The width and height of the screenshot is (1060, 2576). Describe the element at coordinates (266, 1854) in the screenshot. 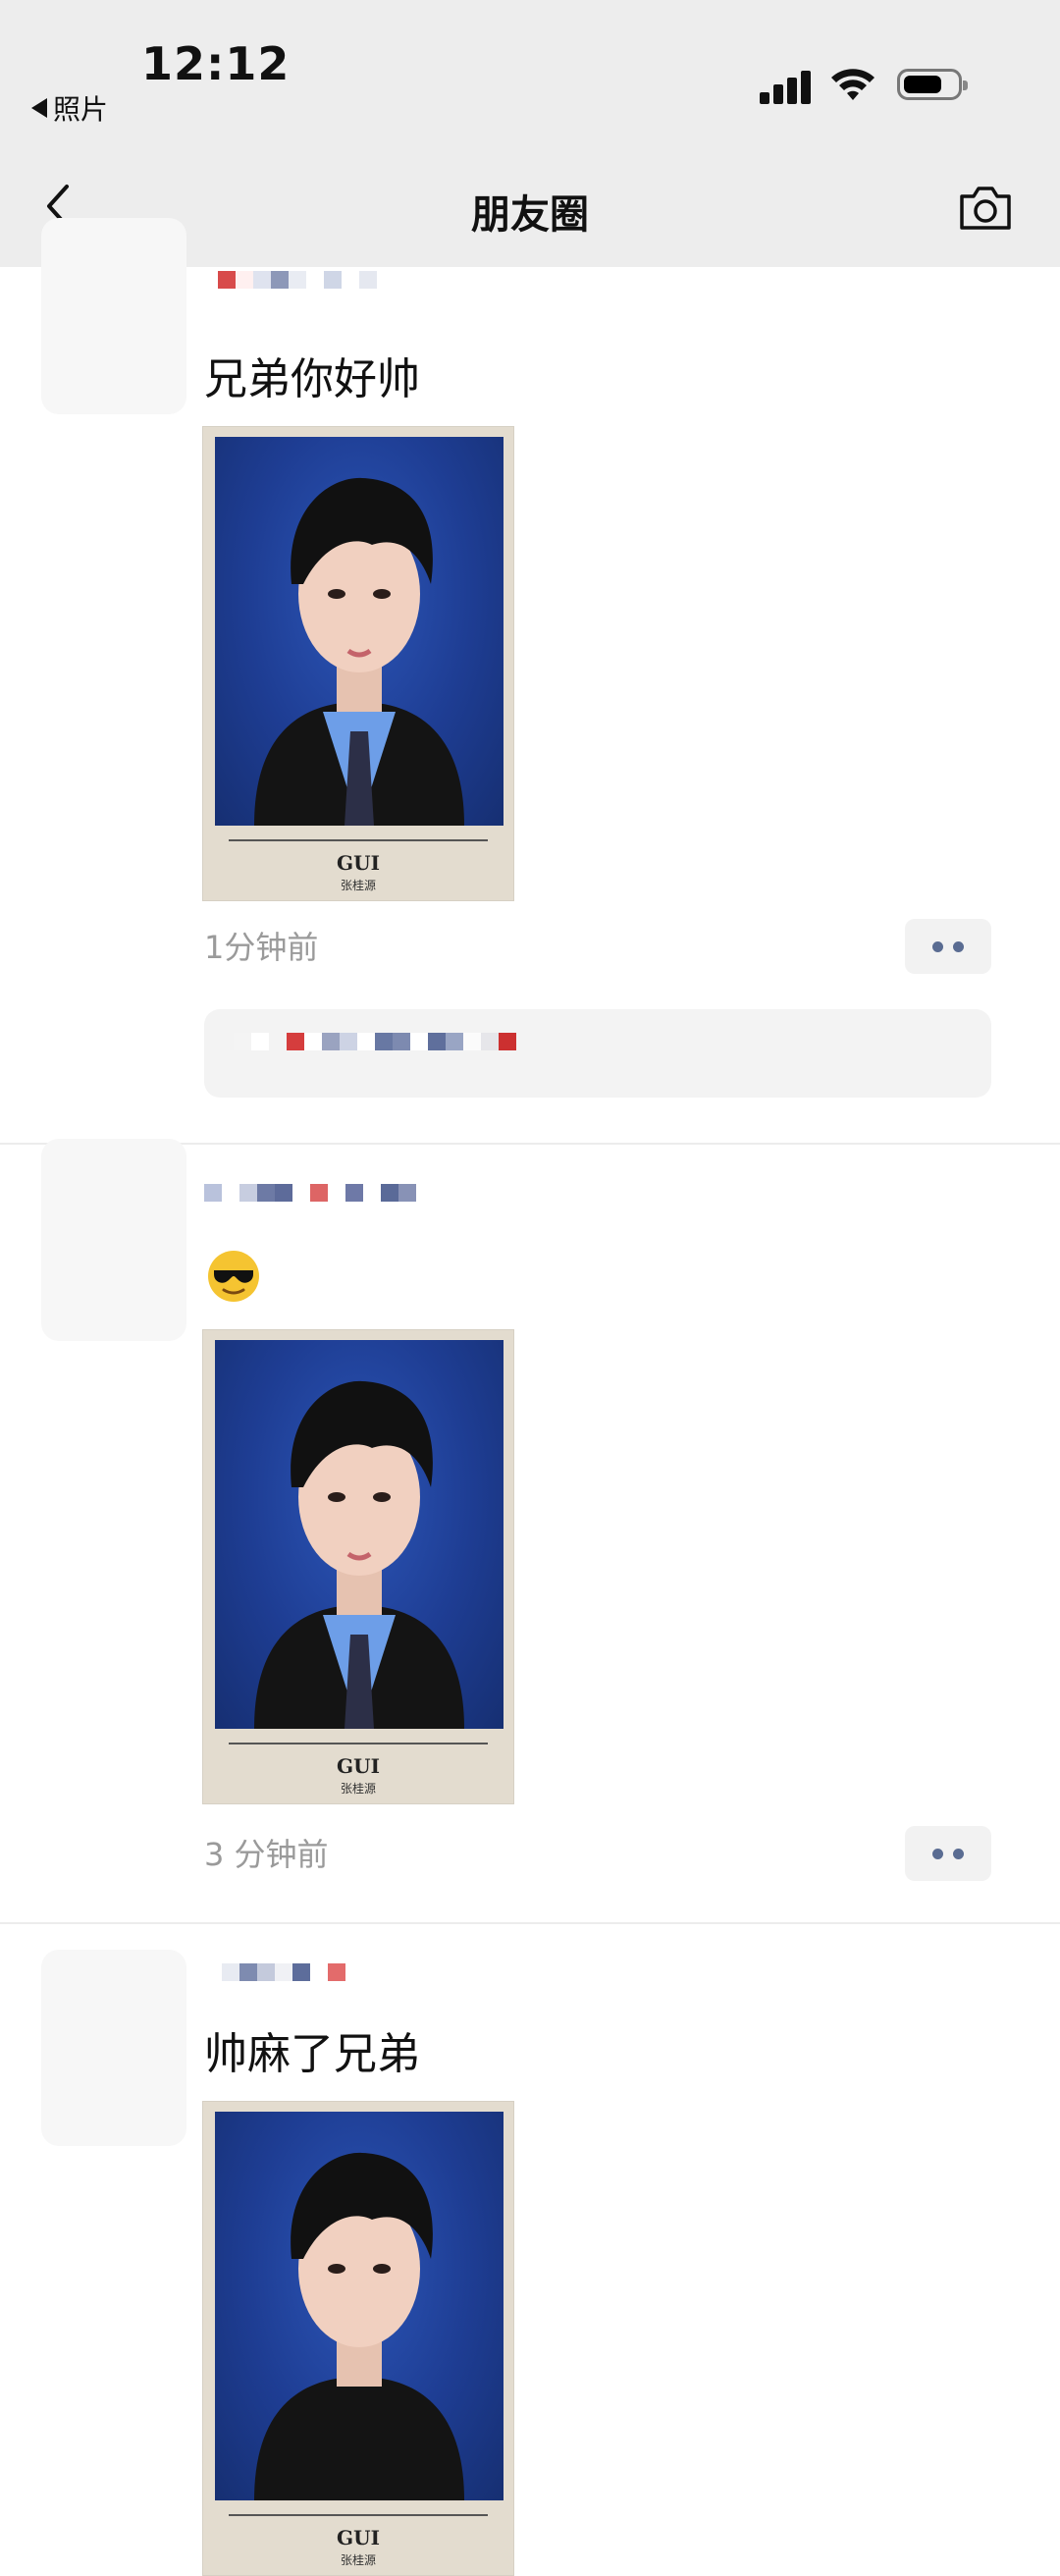

I see `post-timestamp: 3 分钟前` at that location.